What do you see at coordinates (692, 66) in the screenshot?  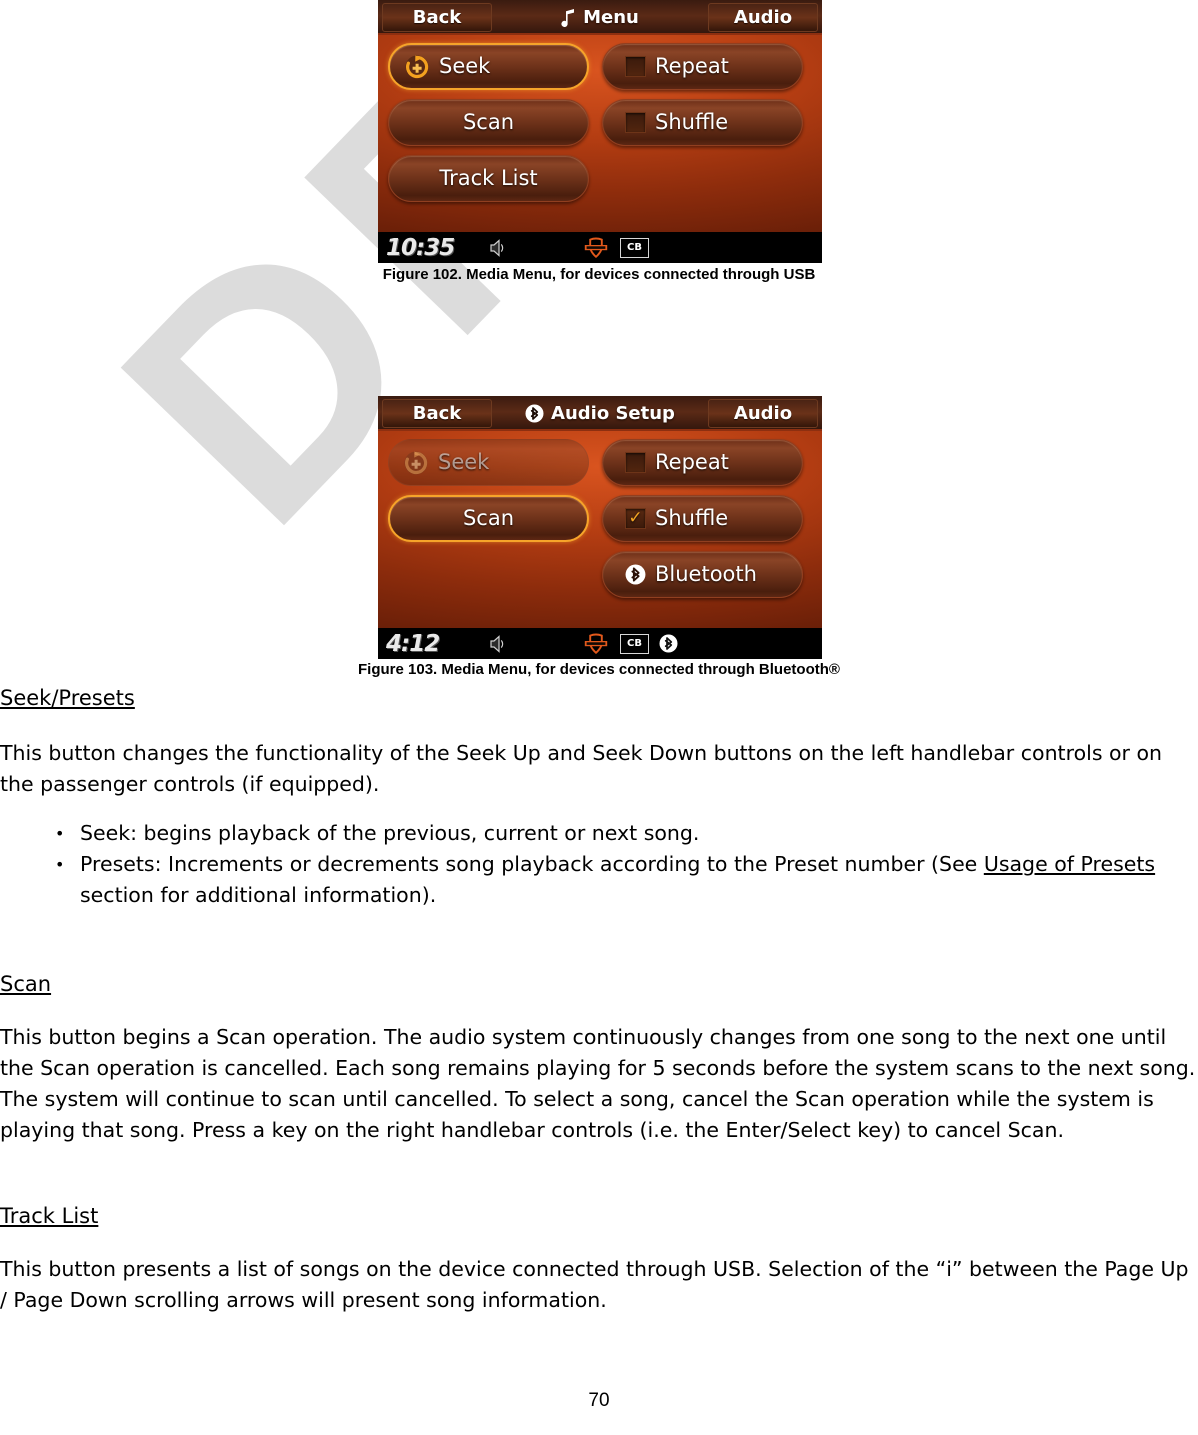 I see `fig102-repeat-label: Repeat` at bounding box center [692, 66].